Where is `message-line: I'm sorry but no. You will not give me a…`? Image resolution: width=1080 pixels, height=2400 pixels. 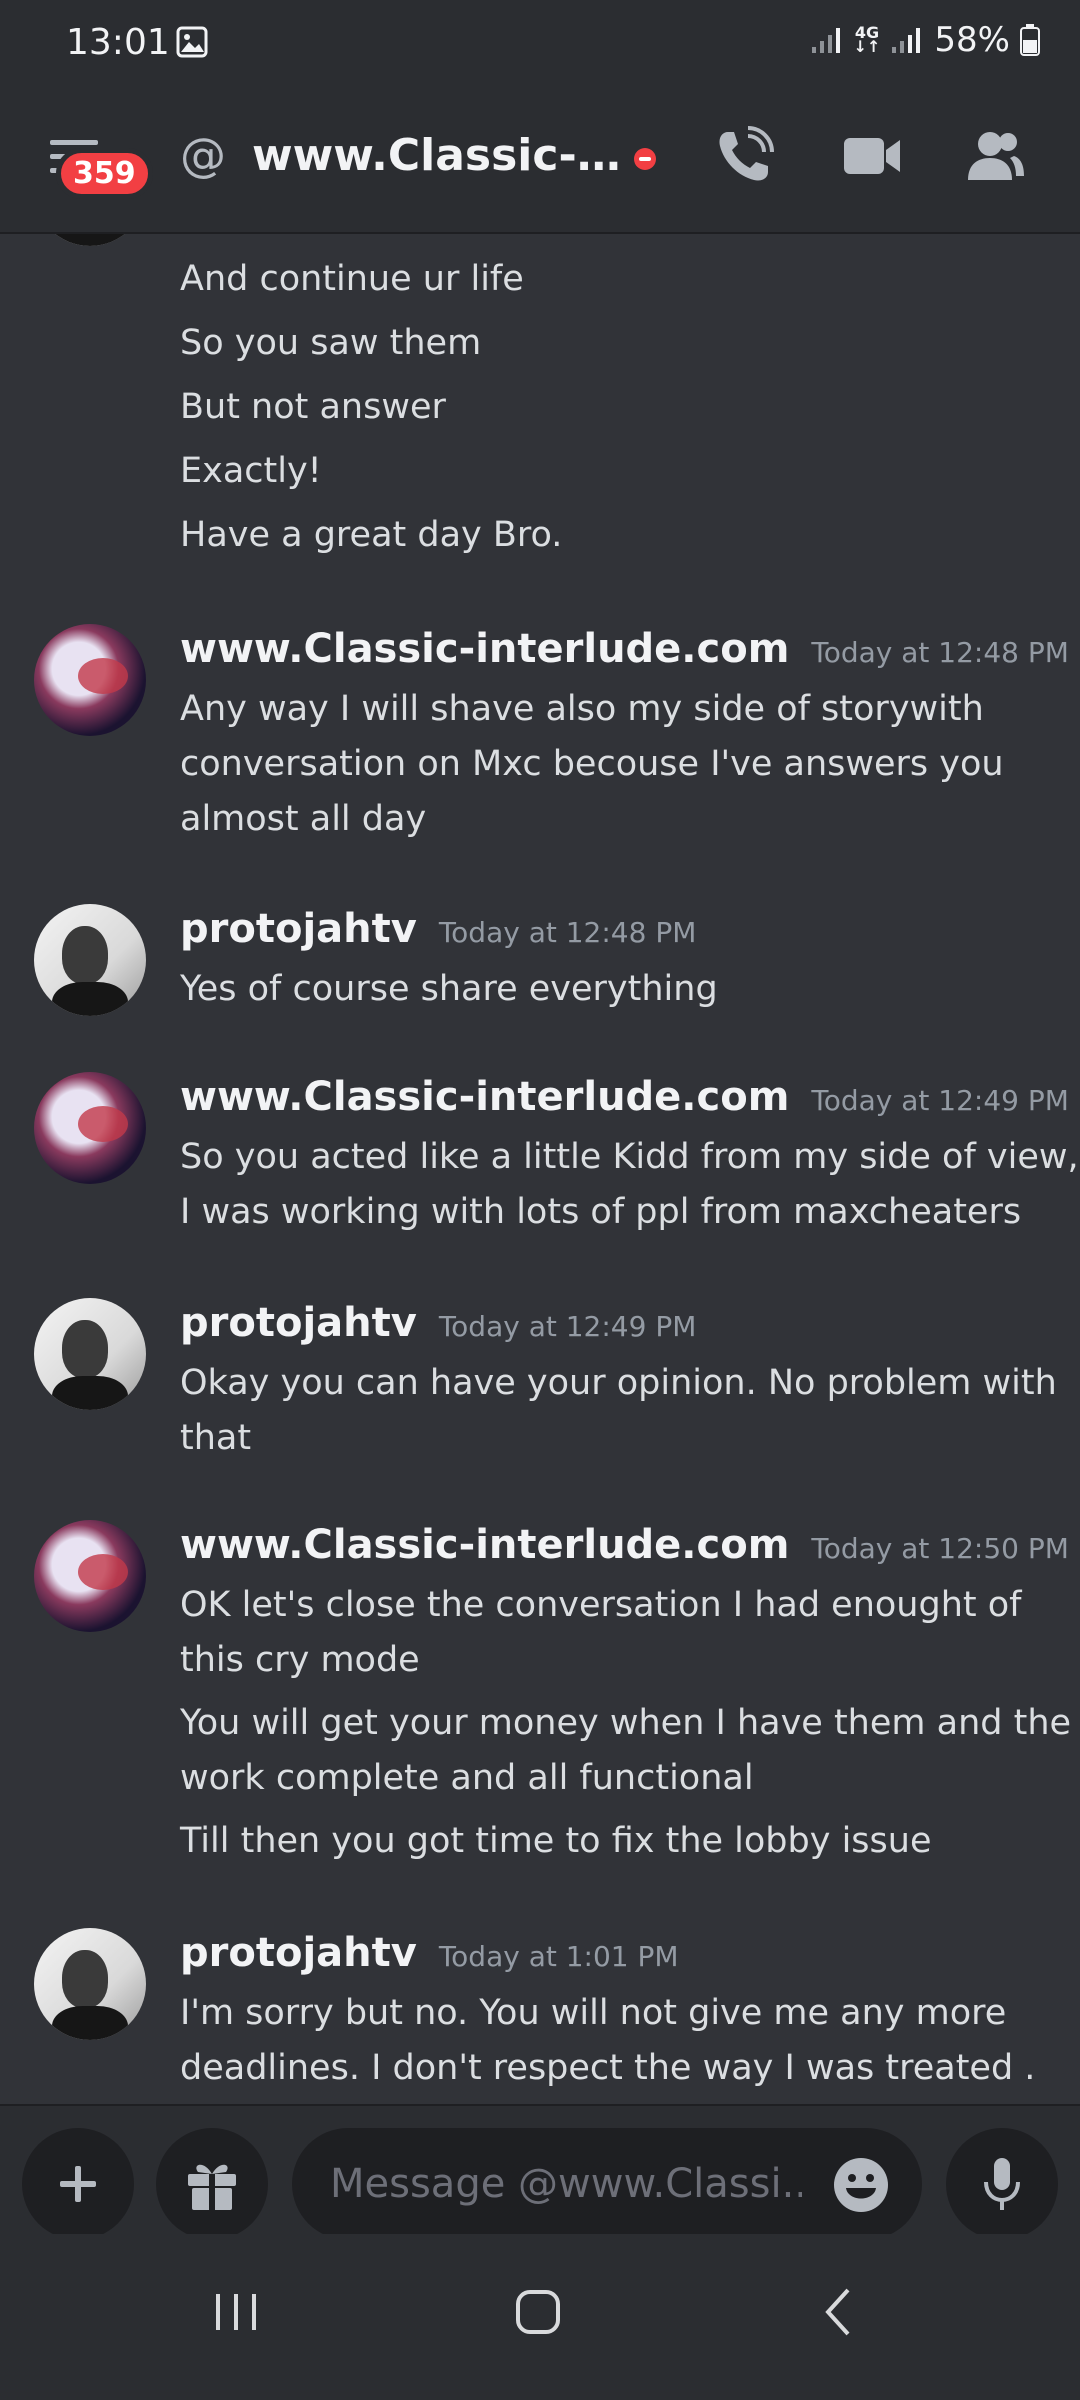
message-line: I'm sorry but no. You will not give me a… is located at coordinates (593, 2013).